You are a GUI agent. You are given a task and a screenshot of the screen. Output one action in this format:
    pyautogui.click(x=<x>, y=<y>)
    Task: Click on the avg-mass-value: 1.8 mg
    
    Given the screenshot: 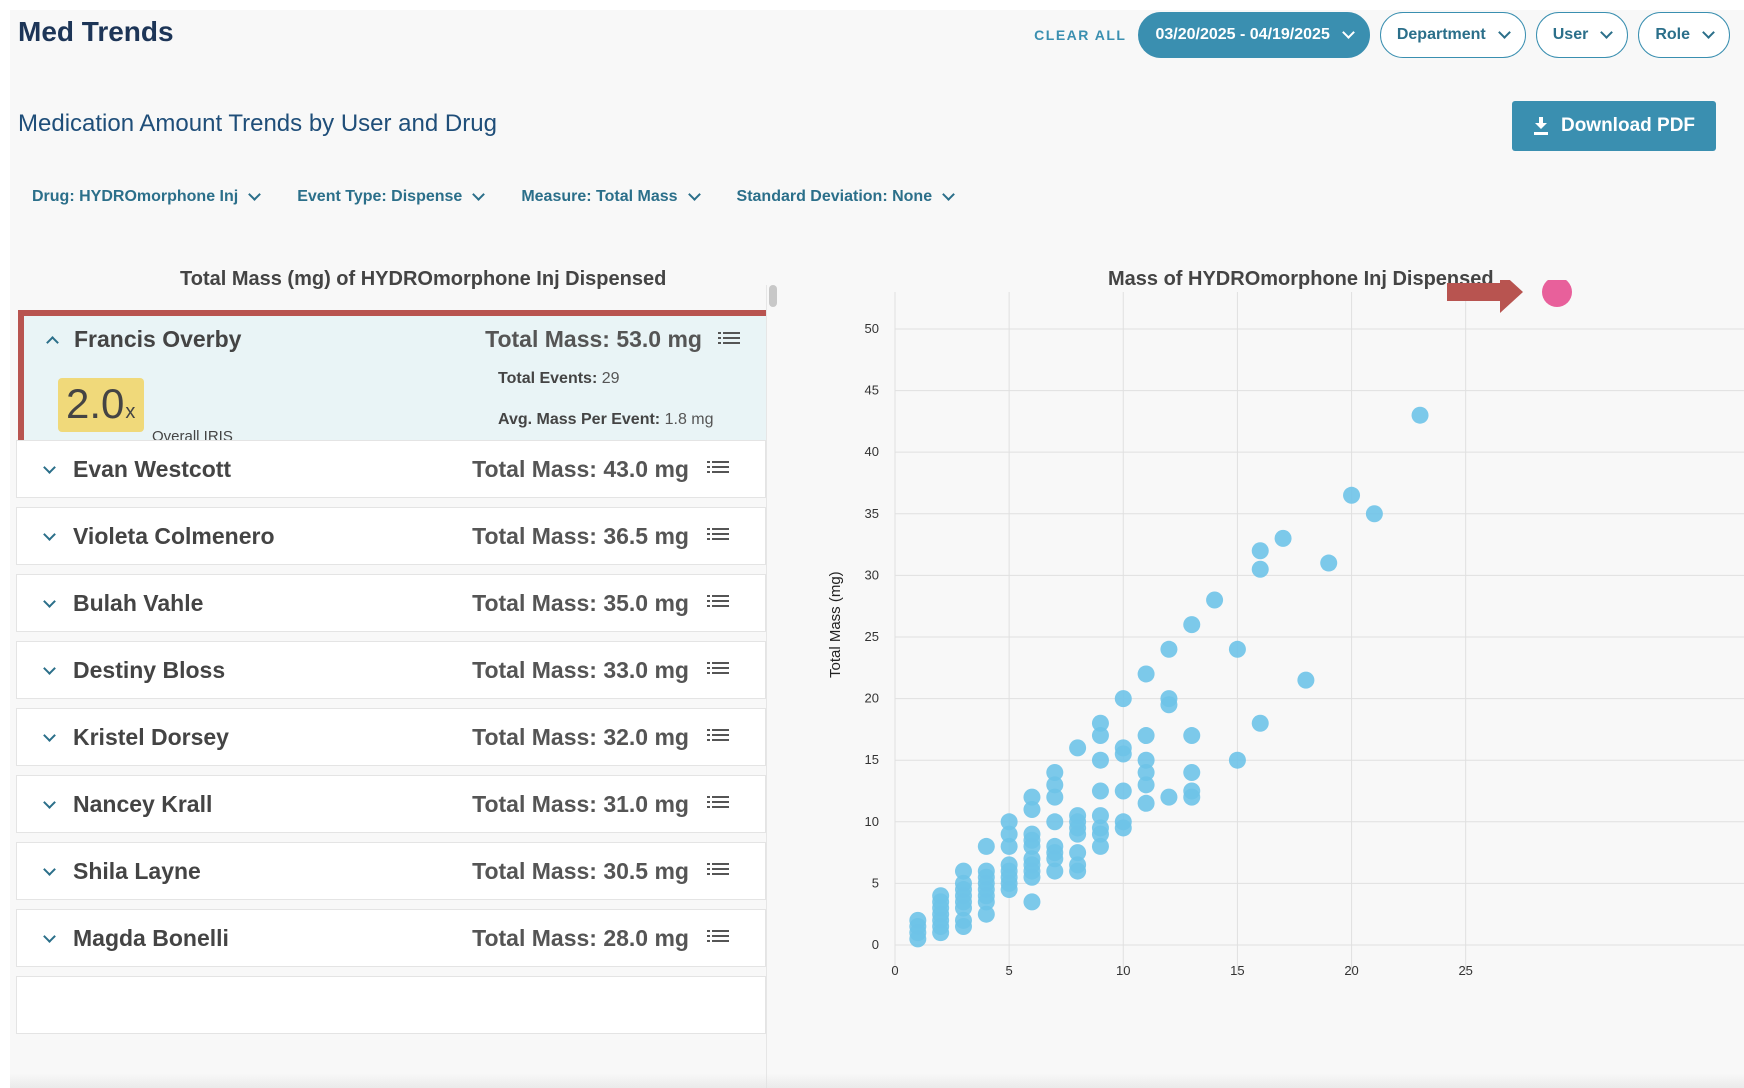 What is the action you would take?
    pyautogui.click(x=689, y=419)
    